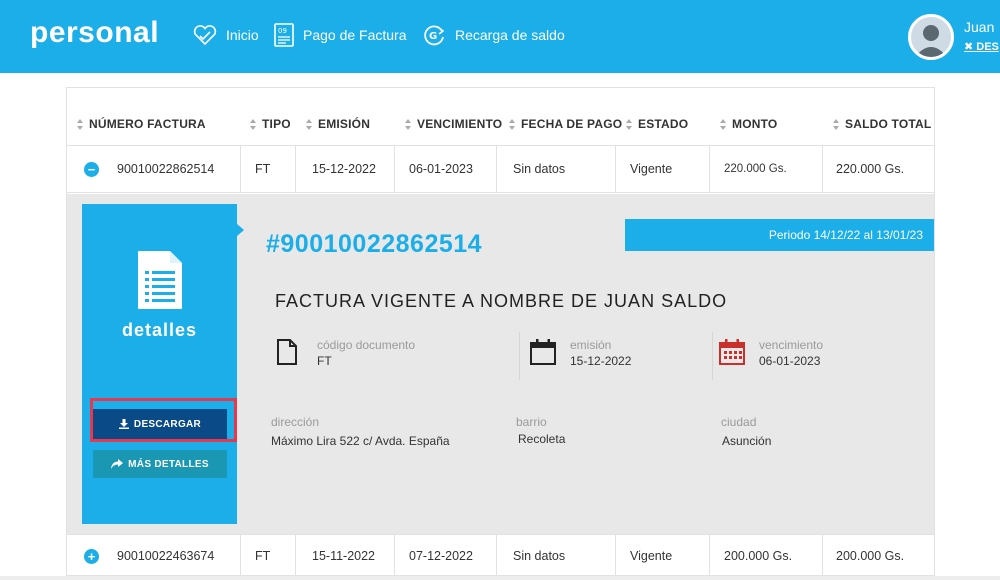  I want to click on bottom-divider, so click(500, 578).